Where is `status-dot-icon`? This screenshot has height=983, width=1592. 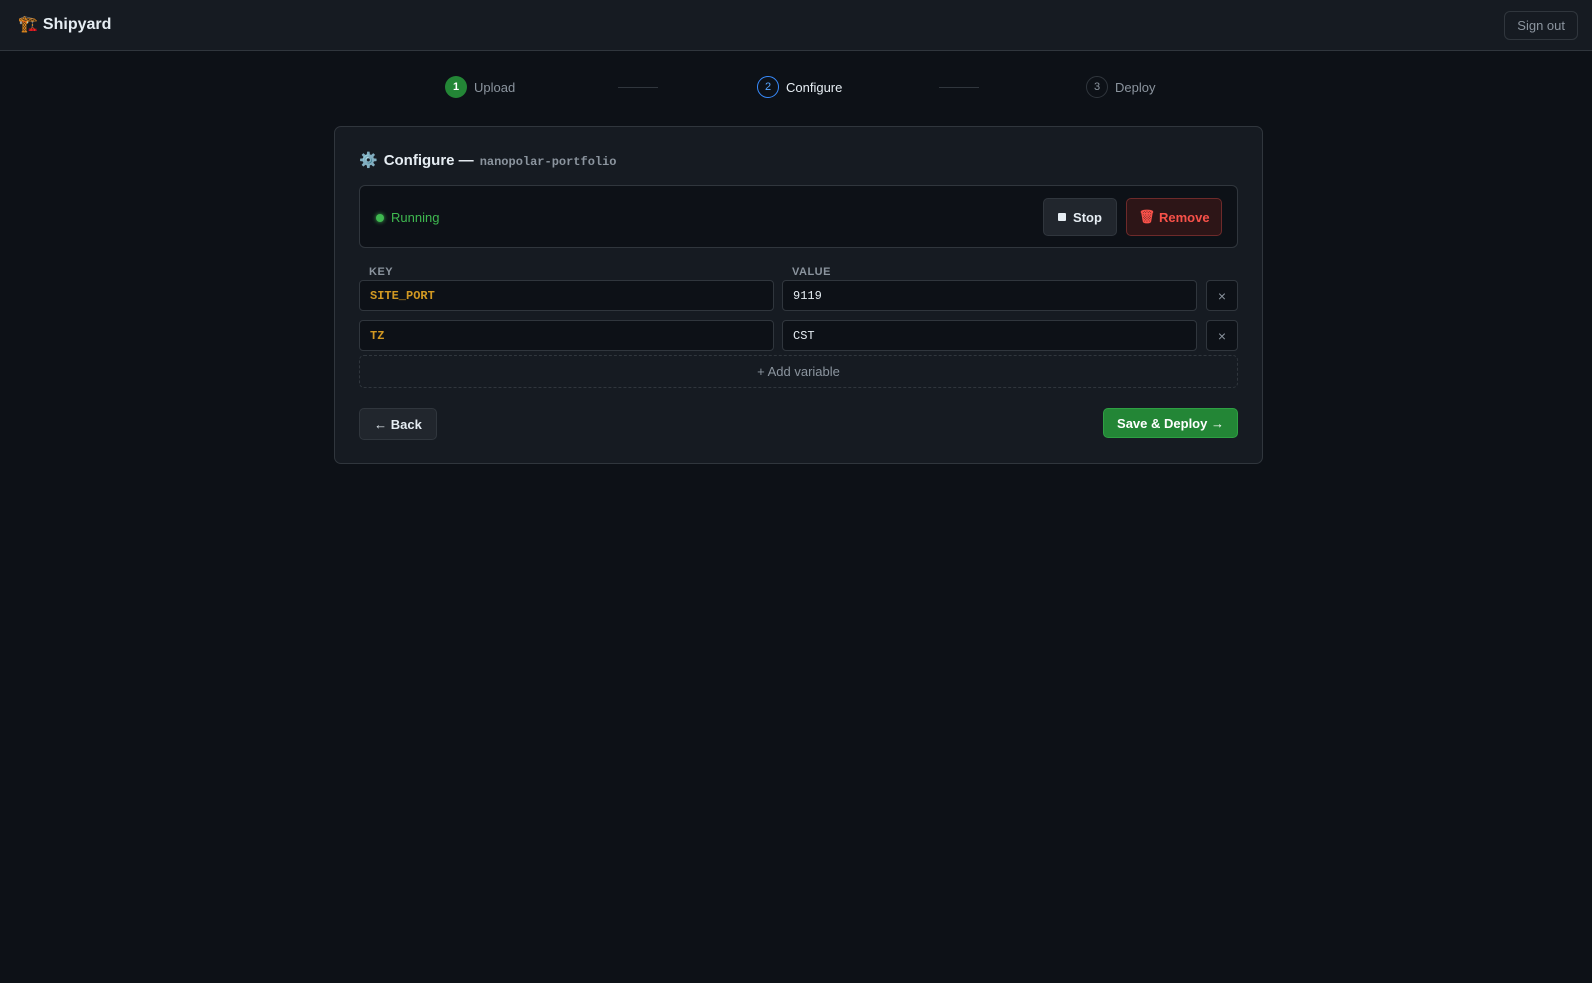 status-dot-icon is located at coordinates (380, 217).